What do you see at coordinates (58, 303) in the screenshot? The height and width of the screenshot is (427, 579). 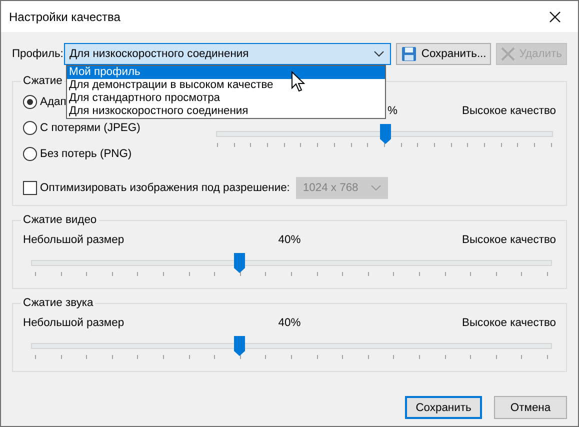 I see `group-title: Сжатие звука` at bounding box center [58, 303].